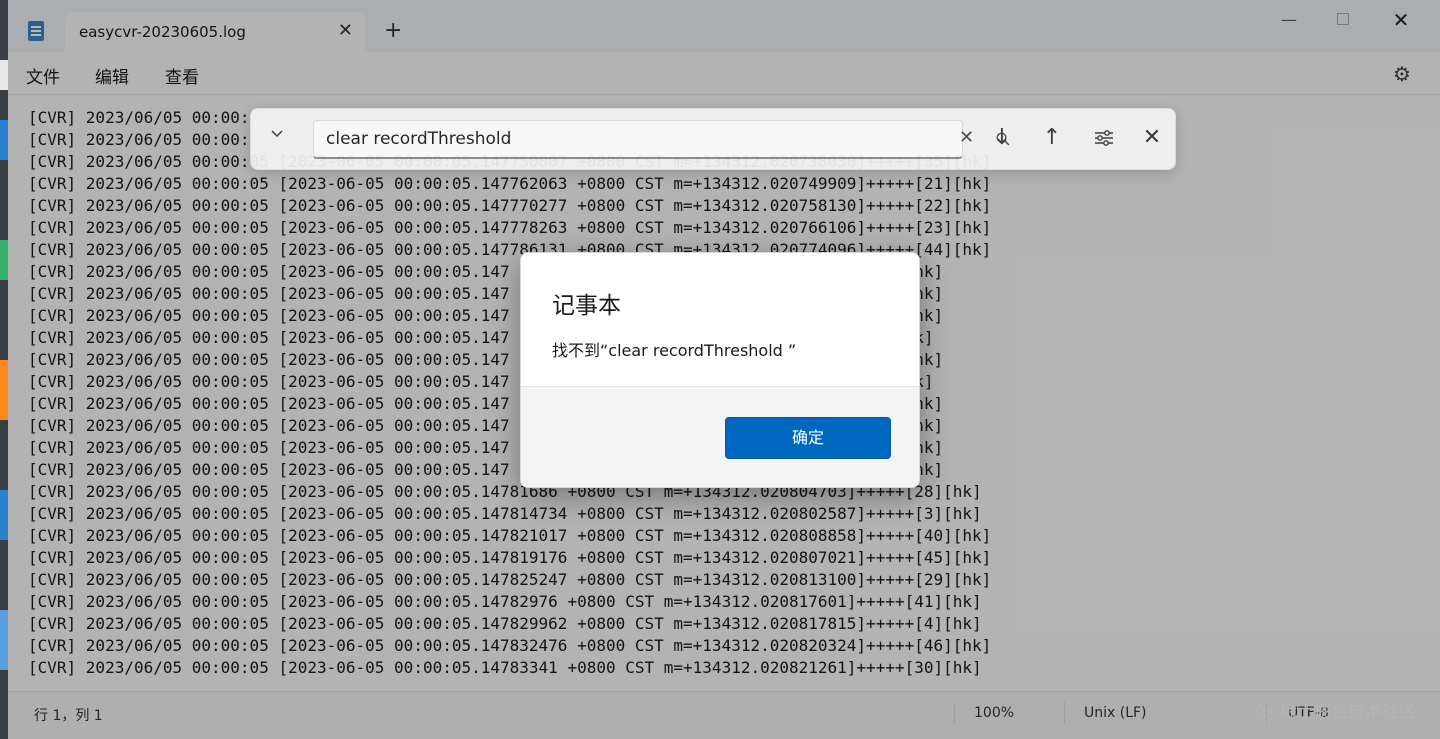 The width and height of the screenshot is (1440, 739). What do you see at coordinates (1401, 20) in the screenshot?
I see `window-close-button: ✕` at bounding box center [1401, 20].